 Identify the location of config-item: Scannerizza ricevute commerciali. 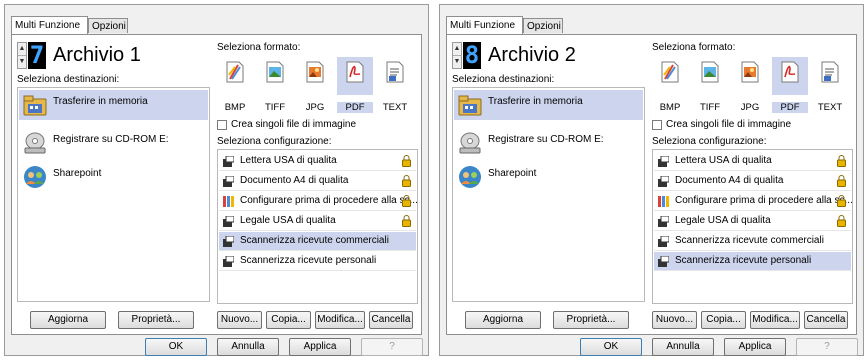
(752, 241).